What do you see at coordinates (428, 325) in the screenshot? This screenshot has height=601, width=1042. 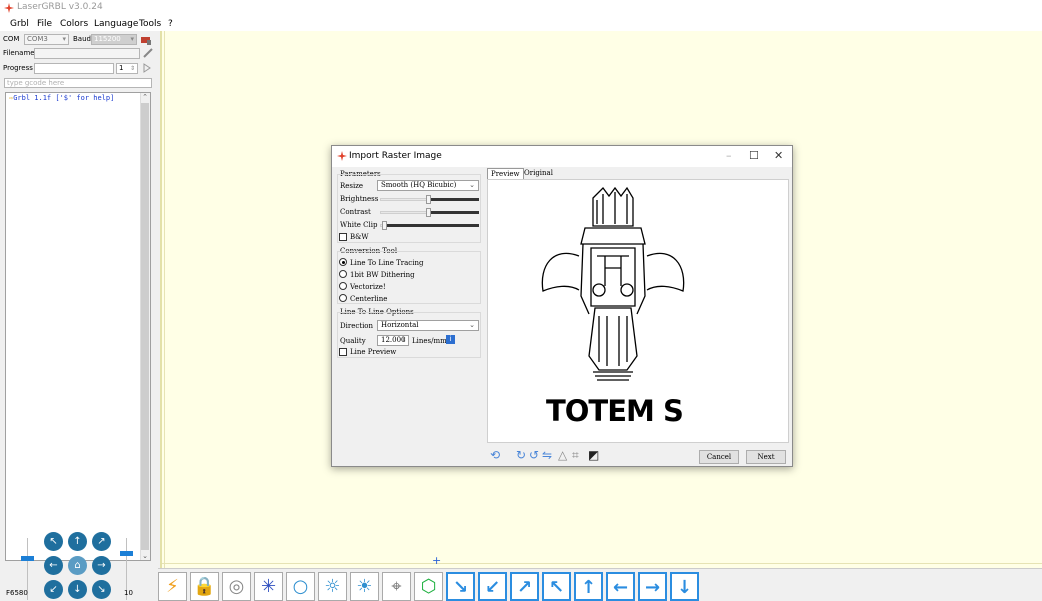 I see `direction-select: Horizontal ⌄` at bounding box center [428, 325].